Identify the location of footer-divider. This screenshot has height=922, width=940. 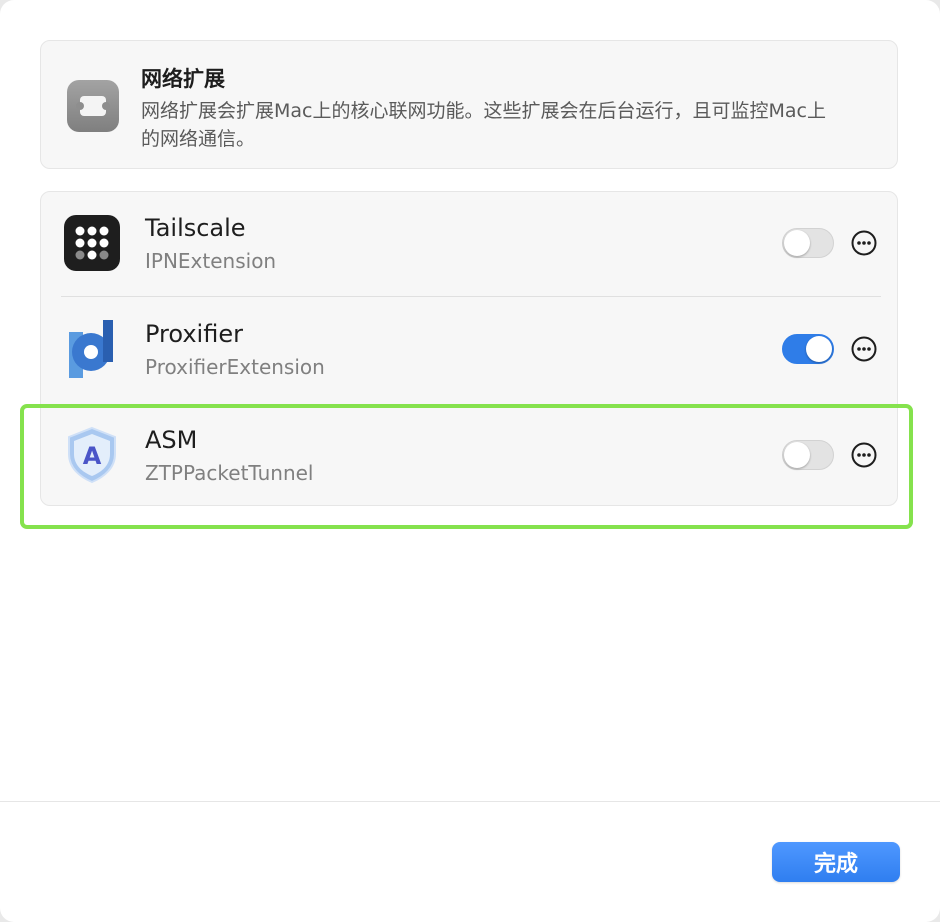
(470, 801).